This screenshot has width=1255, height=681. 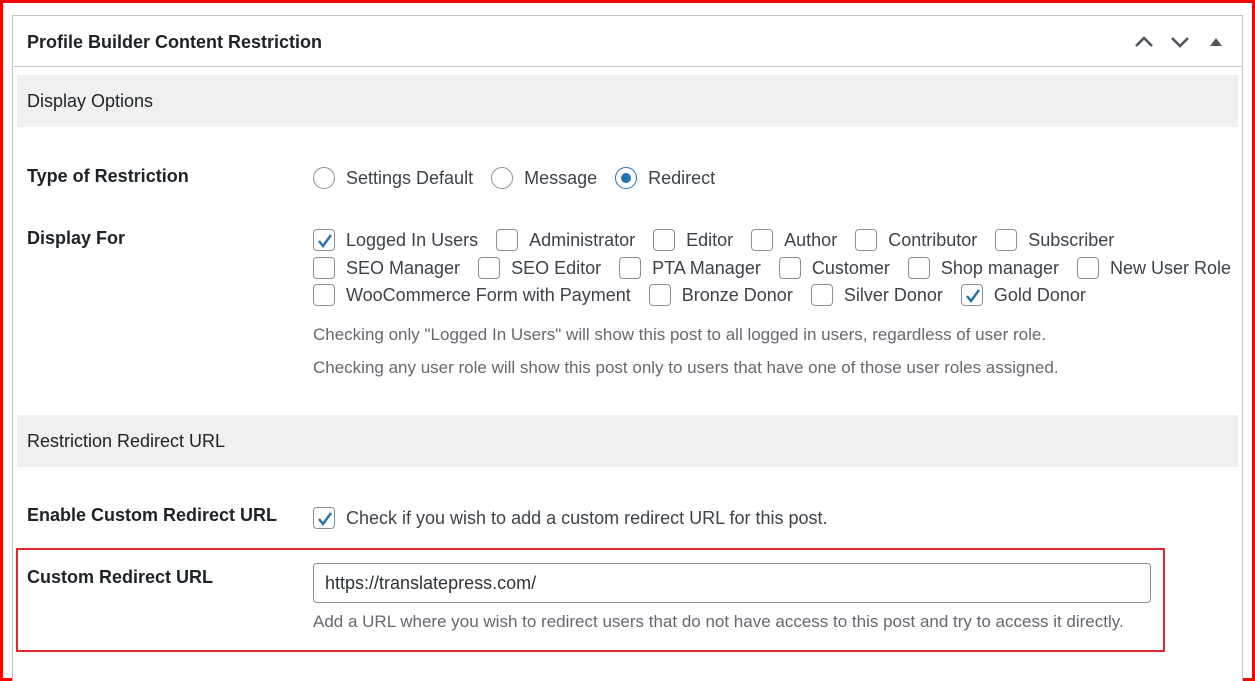 I want to click on metabox-header: Profile Builder Content Restriction, so click(x=627, y=41).